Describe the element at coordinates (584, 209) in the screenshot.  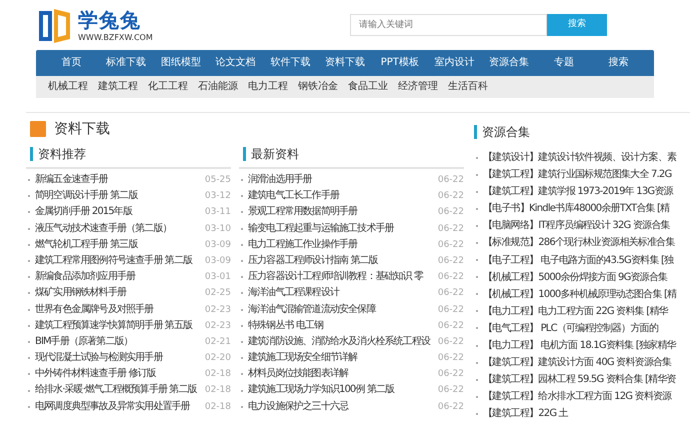
I see `list-link: 【电子书】Kindle书库48000余册TXT合集 [精` at that location.